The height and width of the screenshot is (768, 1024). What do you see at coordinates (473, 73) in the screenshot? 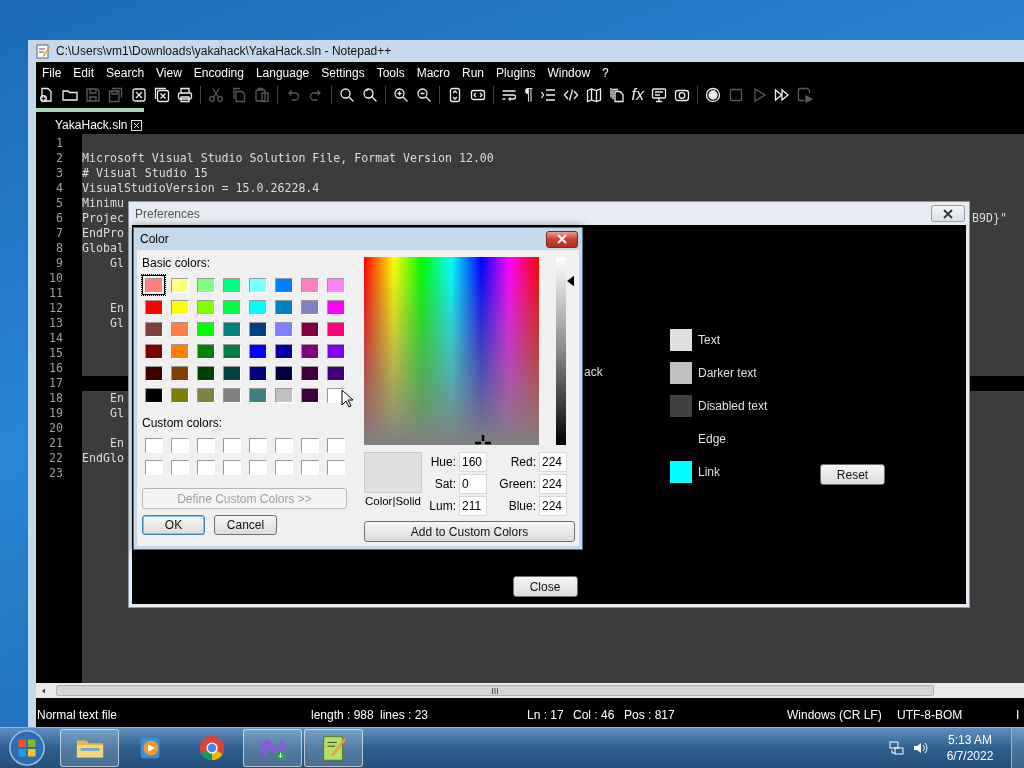
I see `menu-item: Run` at bounding box center [473, 73].